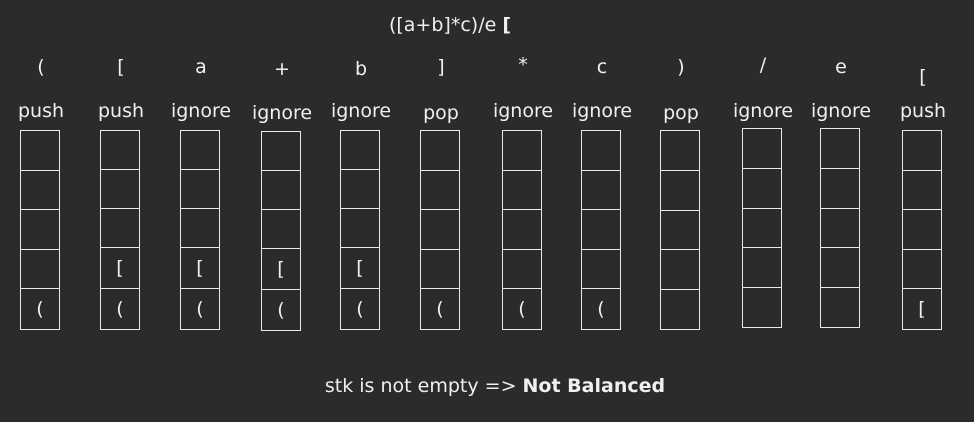 This screenshot has width=974, height=422. Describe the element at coordinates (594, 386) in the screenshot. I see `result-verdict: Not Balanced` at that location.